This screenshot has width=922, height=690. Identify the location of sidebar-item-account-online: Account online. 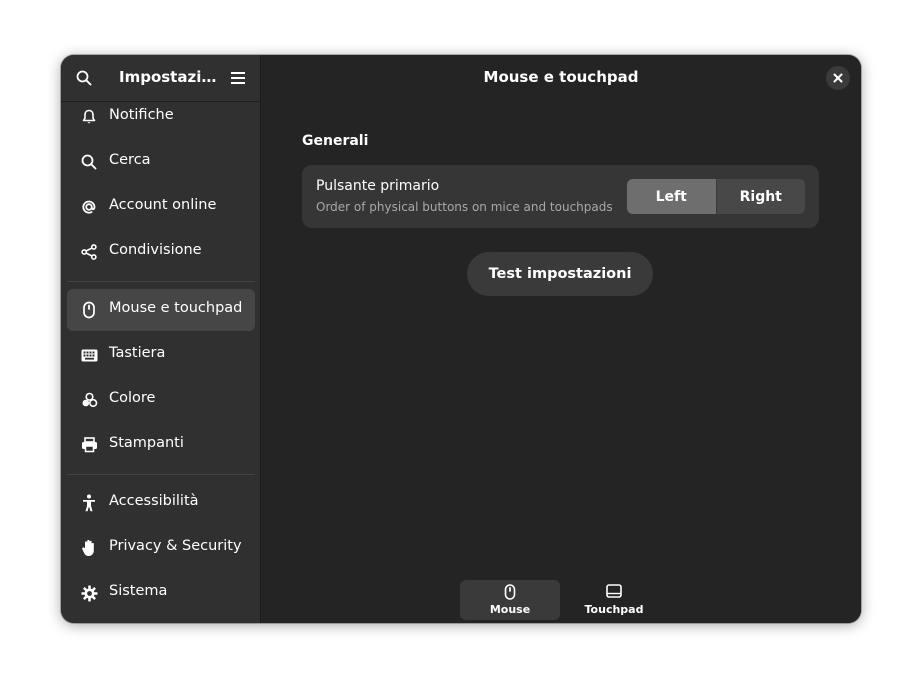
(161, 207).